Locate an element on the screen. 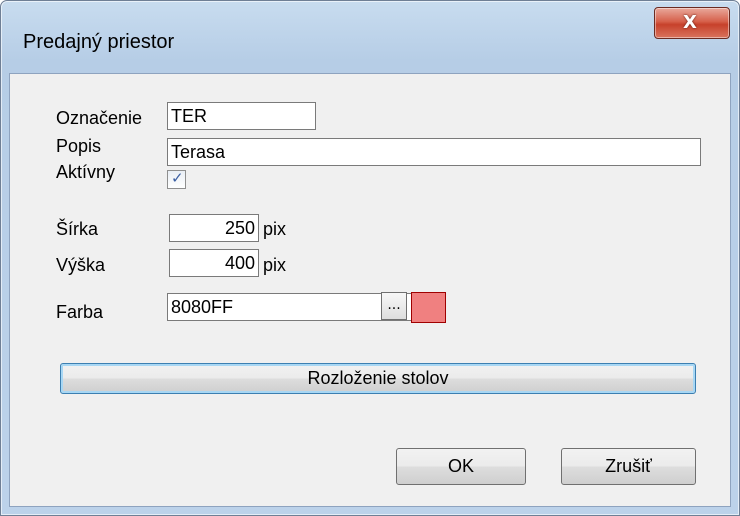 This screenshot has width=740, height=516. table-layout-button: Rozloženie stolov is located at coordinates (378, 378).